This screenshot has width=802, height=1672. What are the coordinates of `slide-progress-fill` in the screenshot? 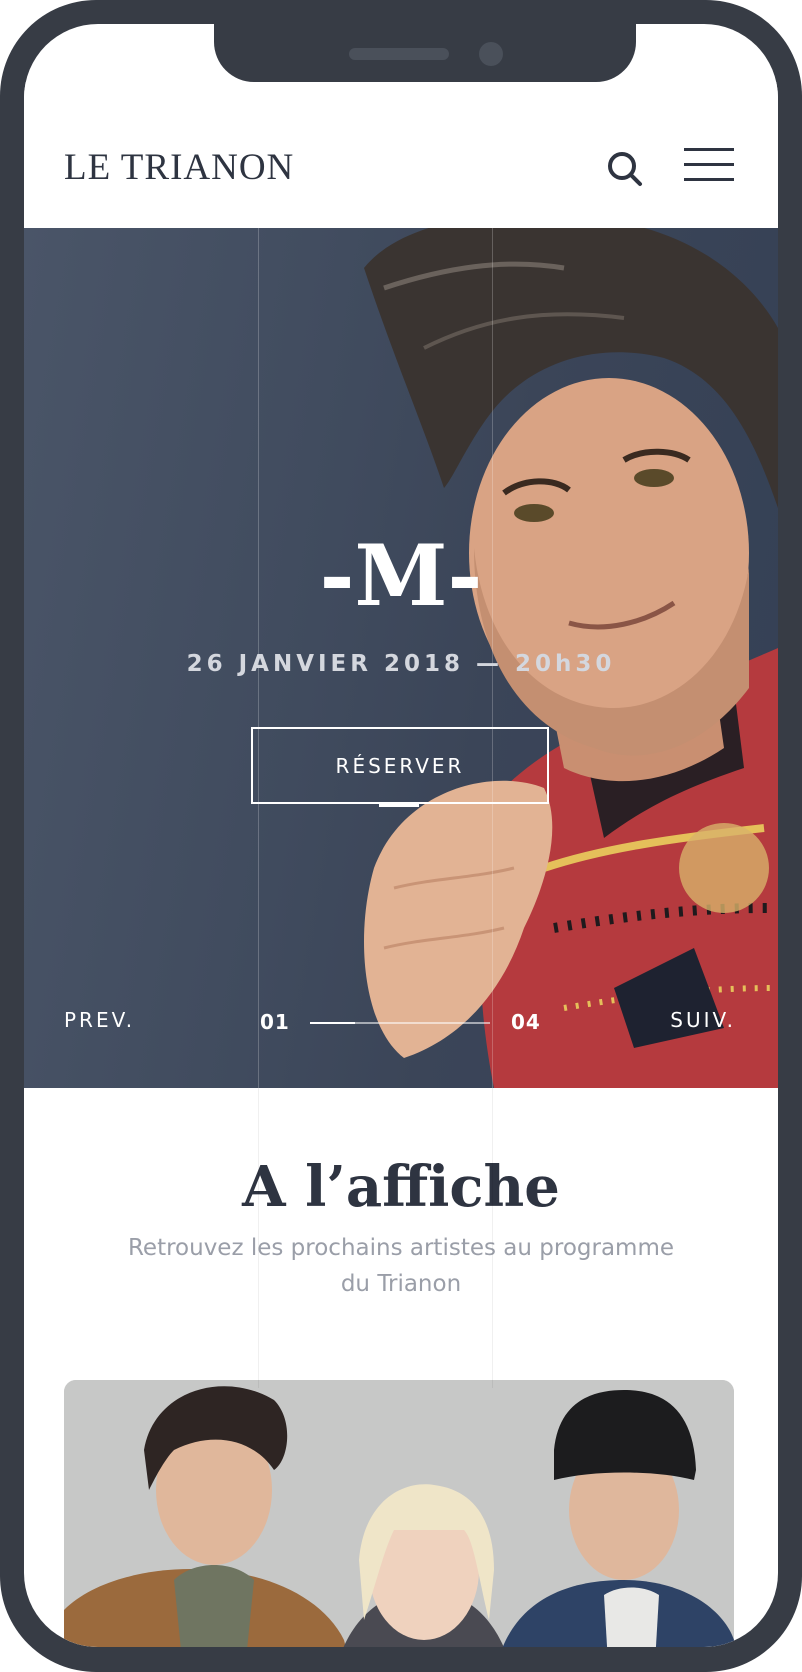 It's located at (332, 1023).